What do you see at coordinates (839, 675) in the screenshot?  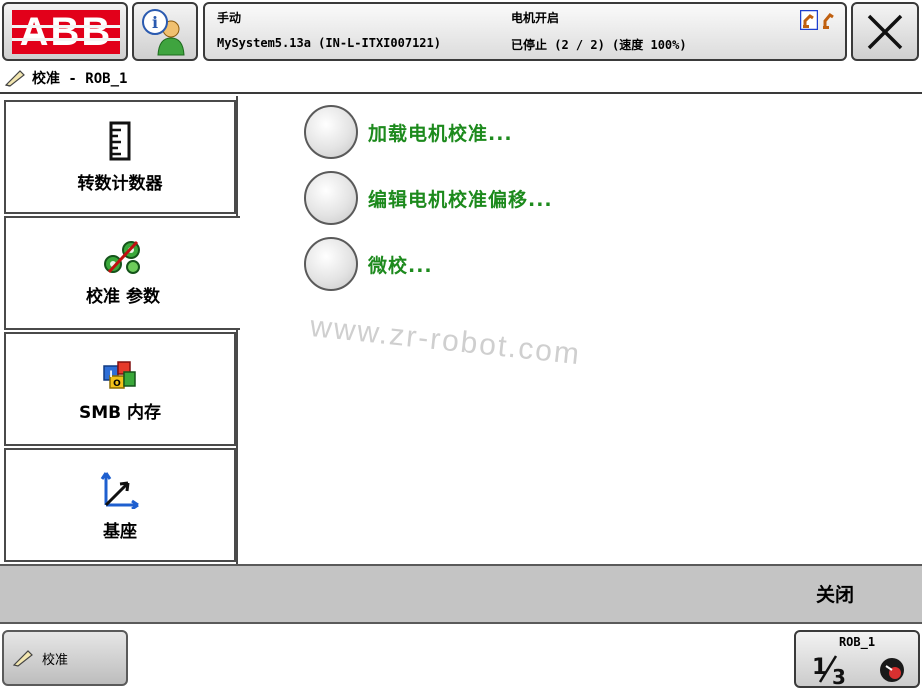 I see `svg-text: 3` at bounding box center [839, 675].